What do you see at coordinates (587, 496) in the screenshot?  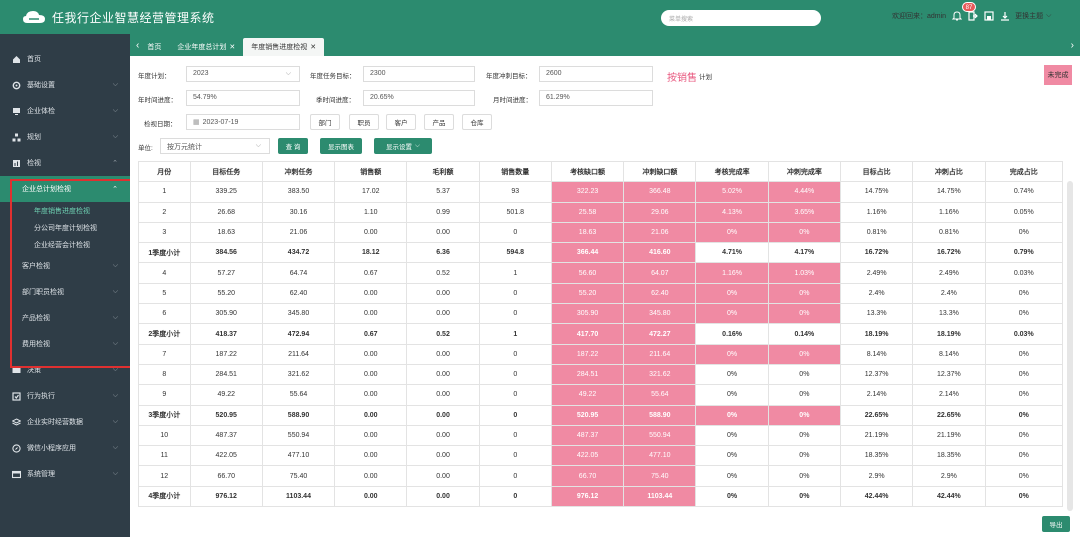 I see `table-cell: 976.12` at bounding box center [587, 496].